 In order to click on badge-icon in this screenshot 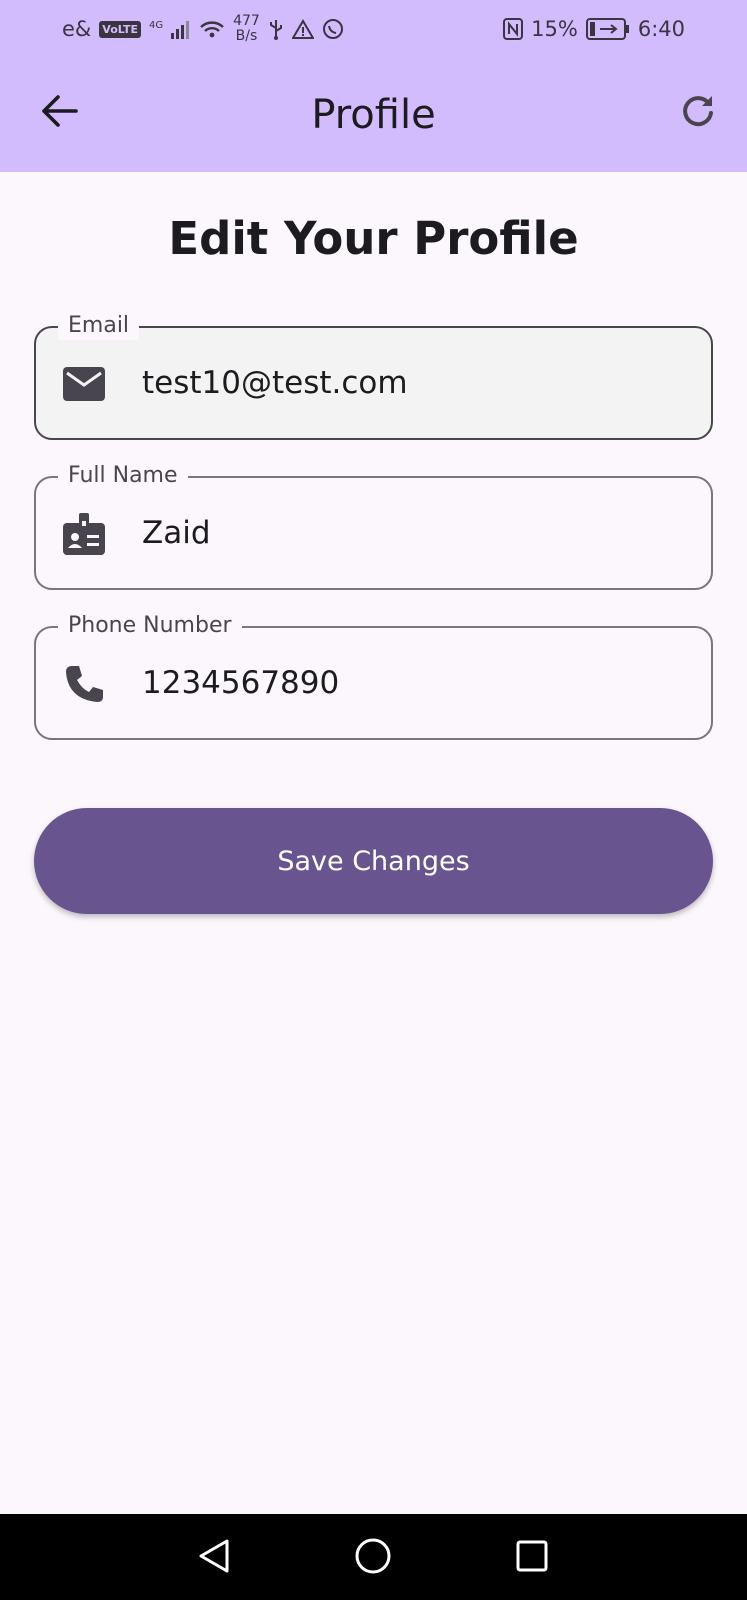, I will do `click(84, 534)`.